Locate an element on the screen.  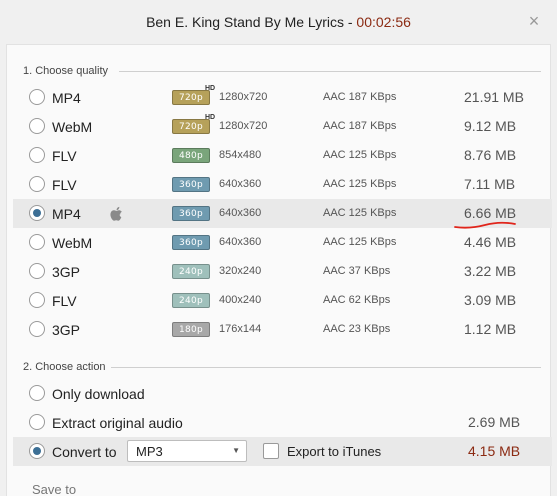
quality-size: 21.91 MB is located at coordinates (494, 97).